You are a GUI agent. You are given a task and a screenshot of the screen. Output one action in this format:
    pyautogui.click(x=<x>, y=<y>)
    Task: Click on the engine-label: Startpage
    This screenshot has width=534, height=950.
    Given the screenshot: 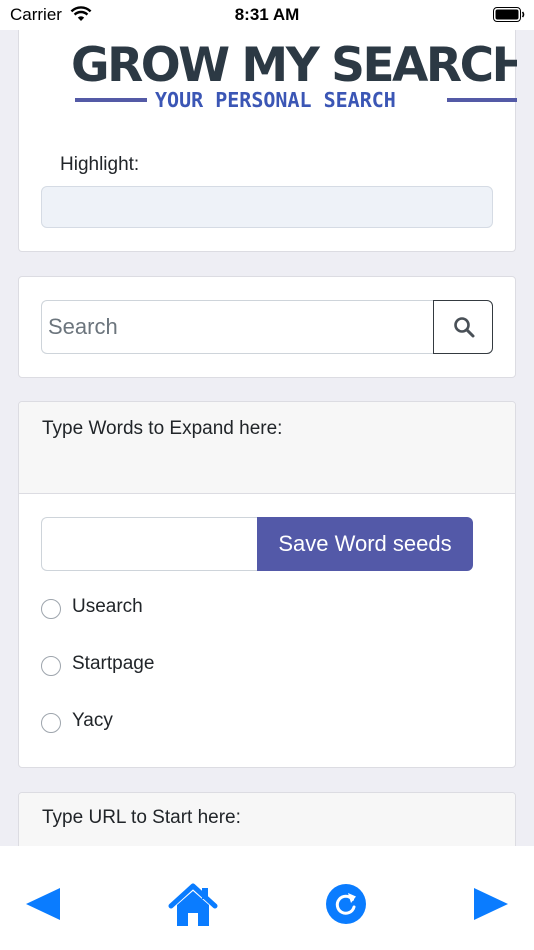 What is the action you would take?
    pyautogui.click(x=113, y=663)
    